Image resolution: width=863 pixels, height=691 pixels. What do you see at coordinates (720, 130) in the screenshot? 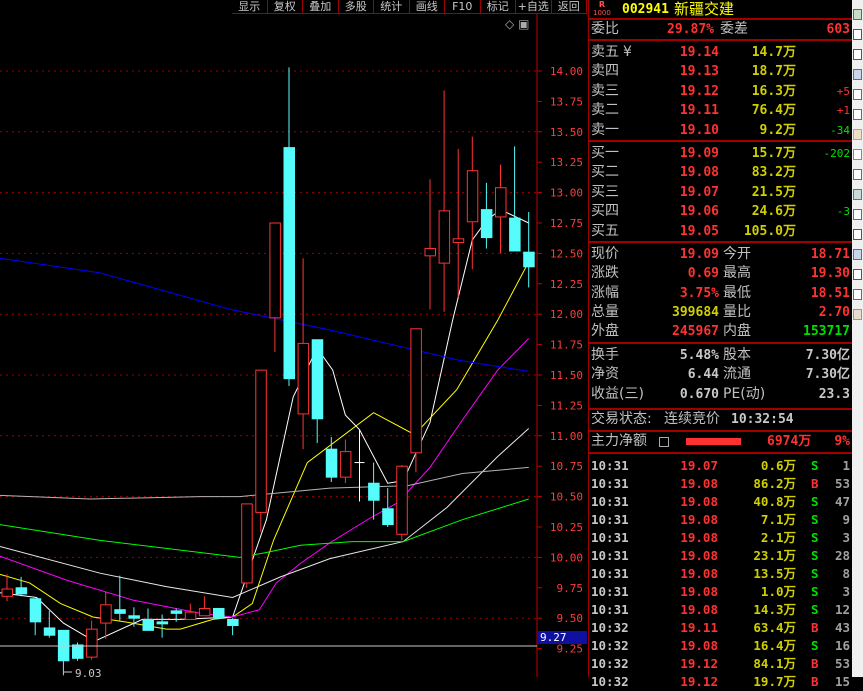
I see `sell-row: 卖一 19.10 9.2万 -34` at bounding box center [720, 130].